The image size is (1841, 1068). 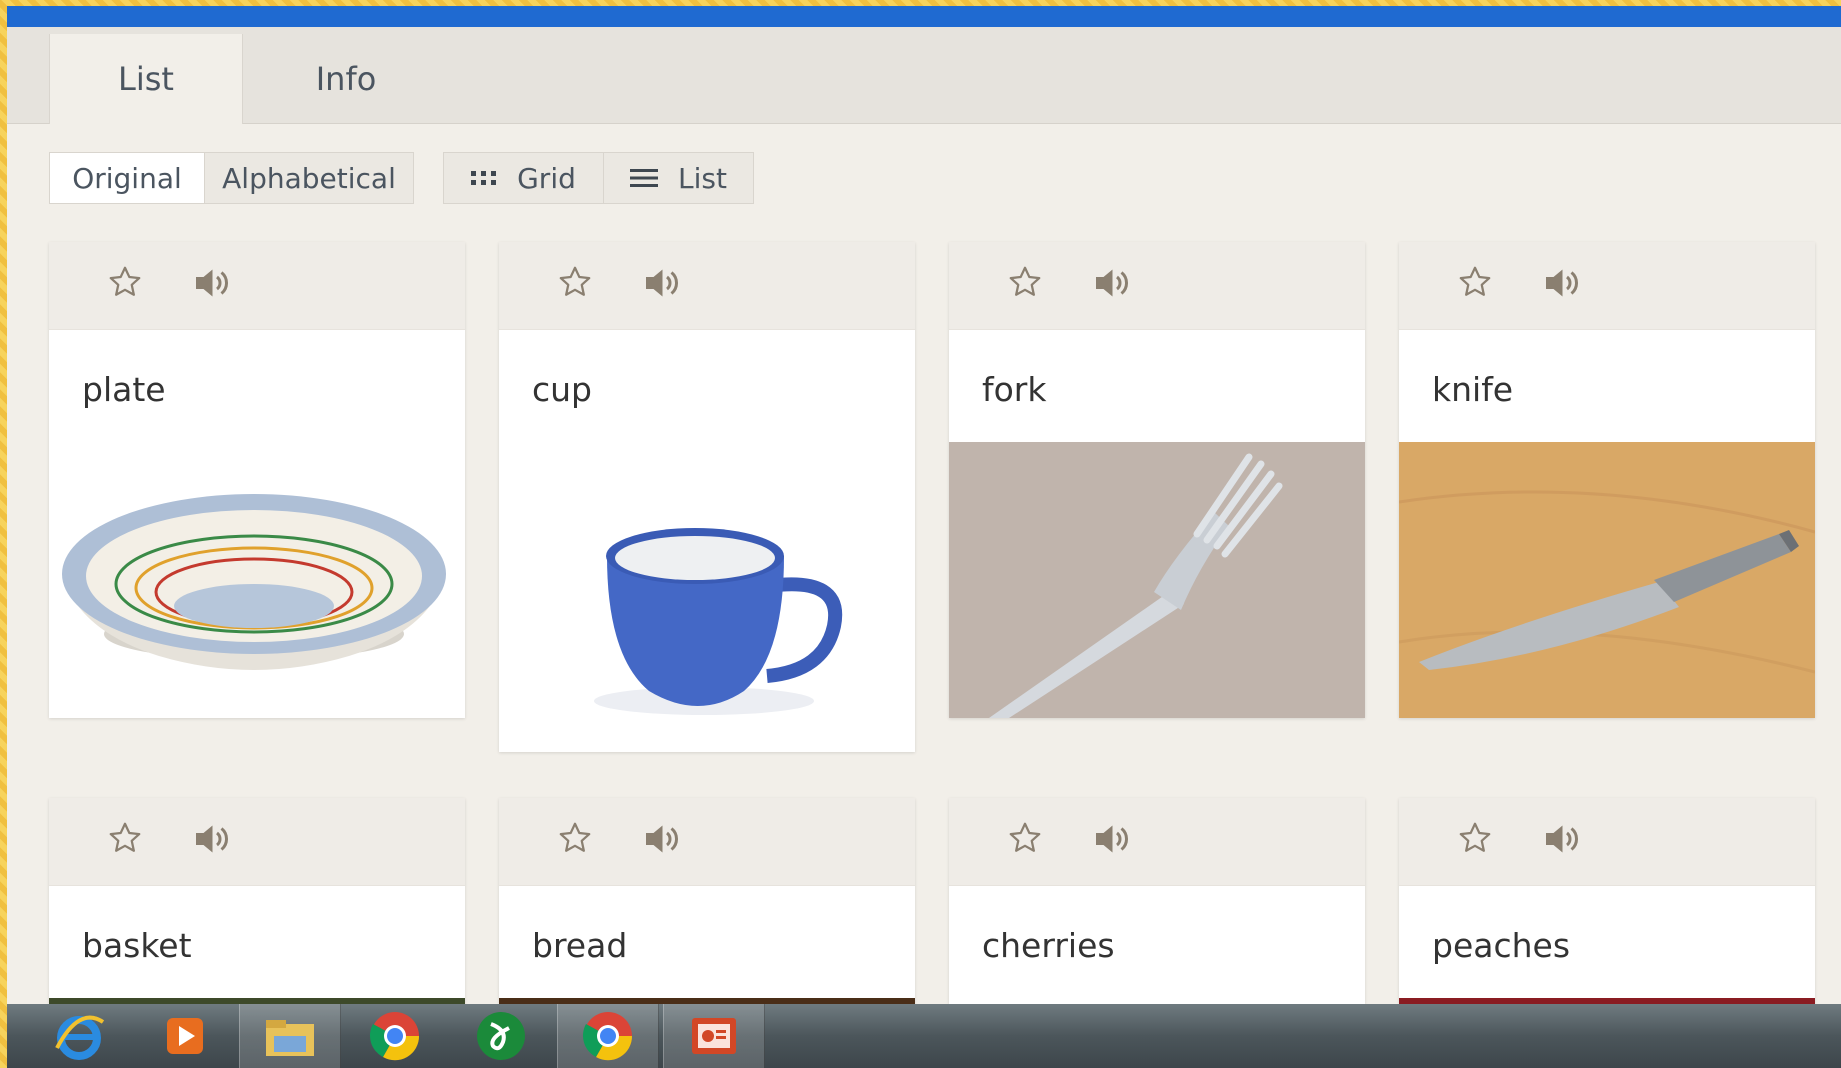 I want to click on word-card: fork, so click(x=1157, y=480).